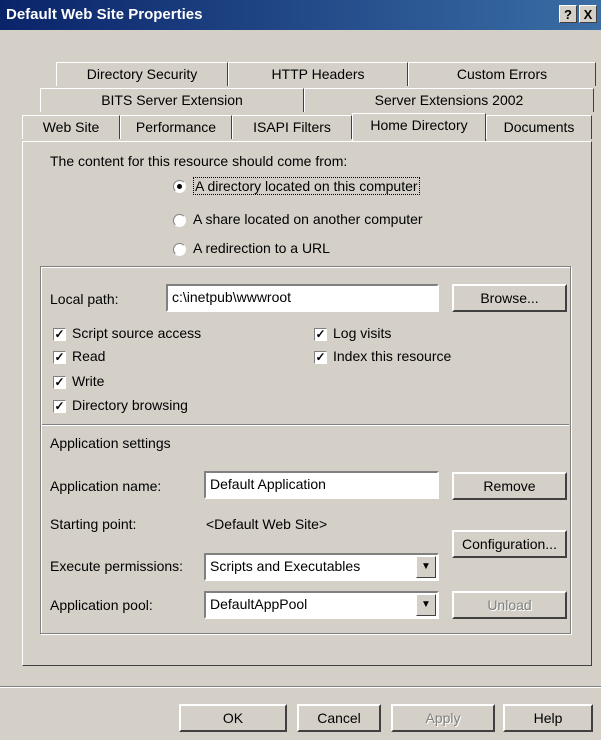  I want to click on write-label: Write, so click(88, 381).